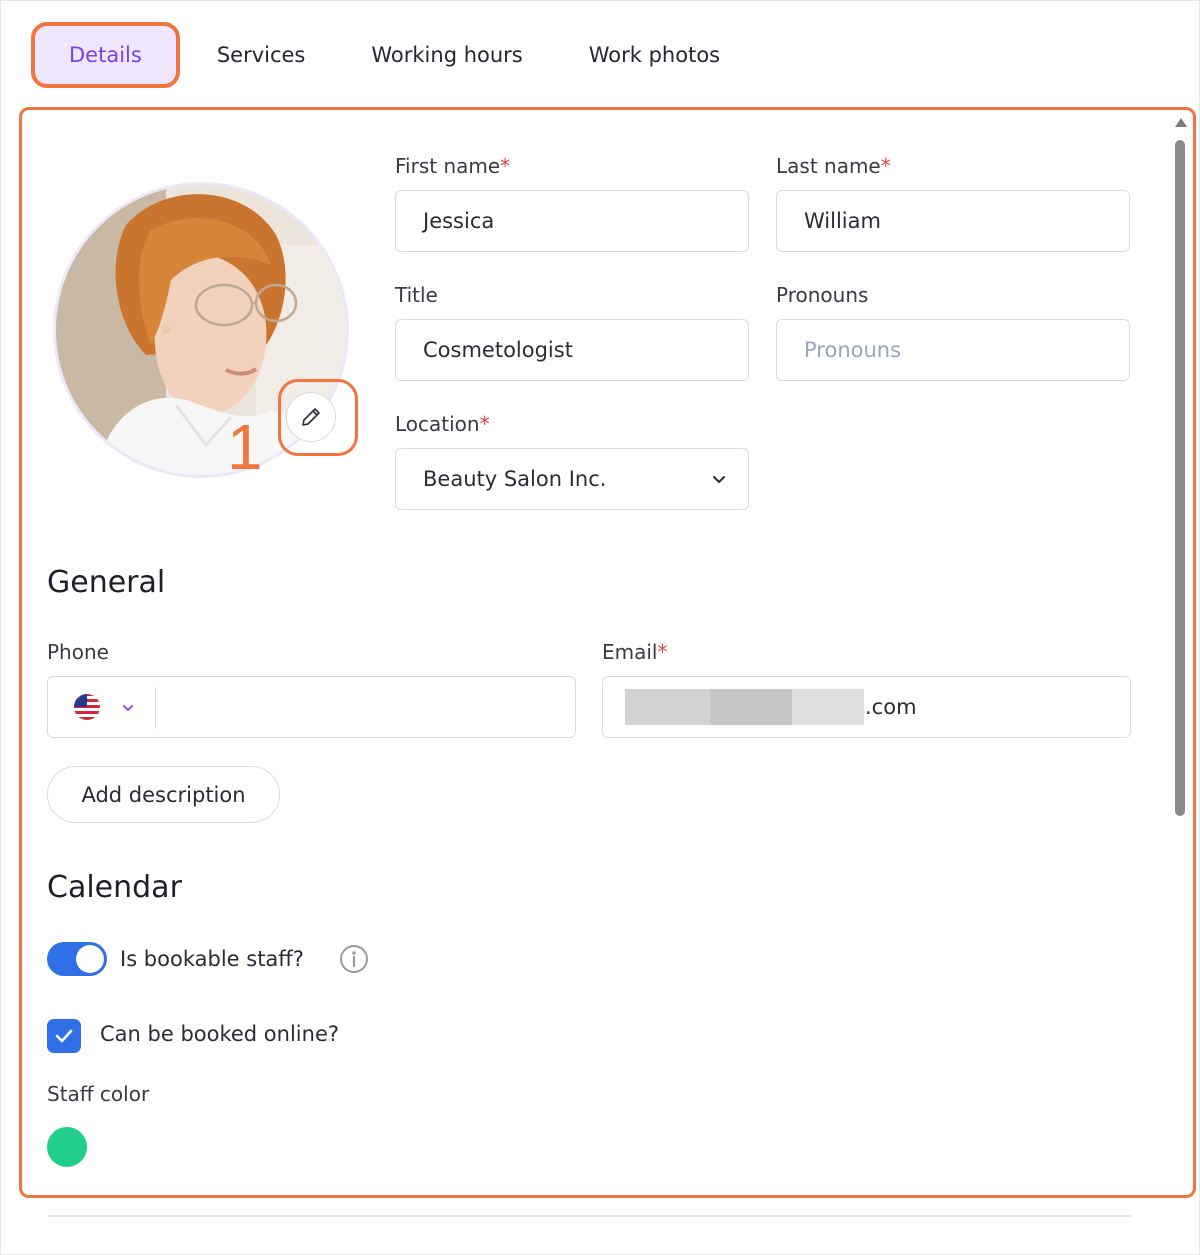 The image size is (1200, 1255). I want to click on email-label: Email*, so click(635, 652).